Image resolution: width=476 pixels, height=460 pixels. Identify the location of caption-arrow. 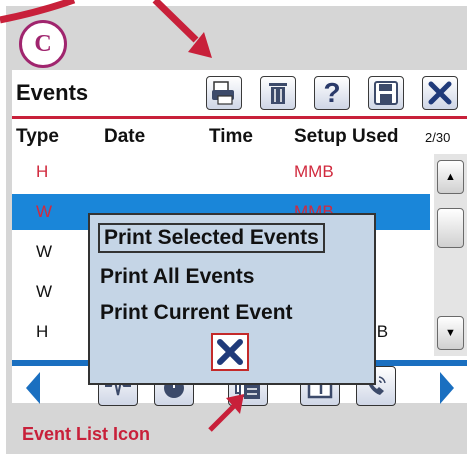
(226, 413).